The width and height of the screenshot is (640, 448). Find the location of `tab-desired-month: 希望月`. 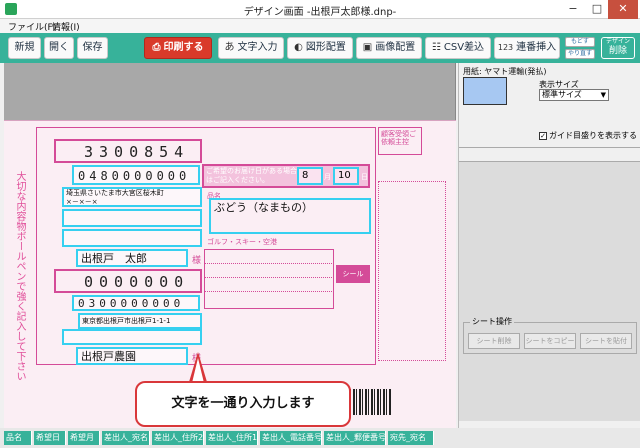

tab-desired-month: 希望月 is located at coordinates (84, 438).